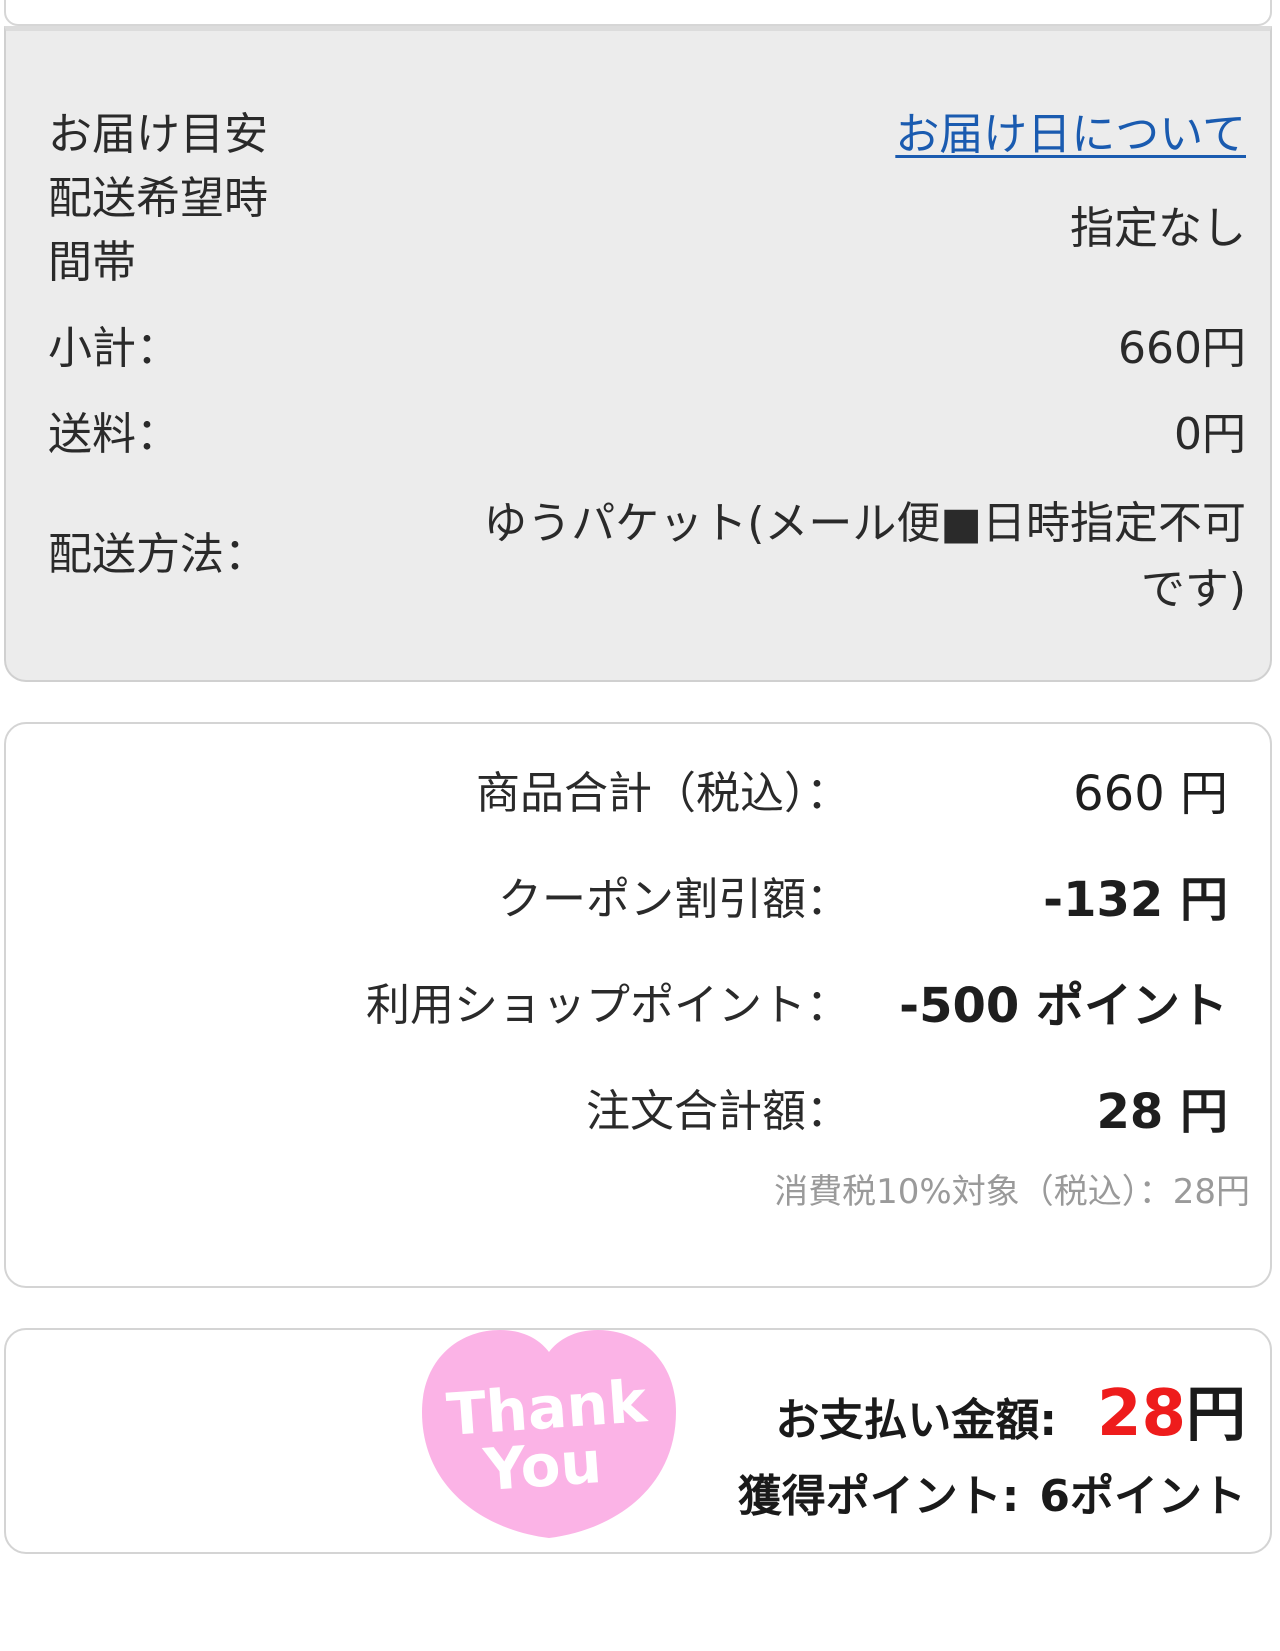  What do you see at coordinates (1142, 1496) in the screenshot?
I see `earned-points-value: 6ポイント` at bounding box center [1142, 1496].